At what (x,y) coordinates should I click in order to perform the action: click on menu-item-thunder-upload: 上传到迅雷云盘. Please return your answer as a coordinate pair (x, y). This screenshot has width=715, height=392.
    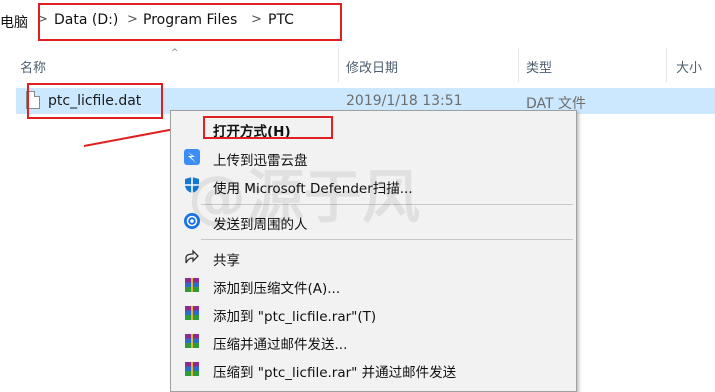
    Looking at the image, I should click on (372, 157).